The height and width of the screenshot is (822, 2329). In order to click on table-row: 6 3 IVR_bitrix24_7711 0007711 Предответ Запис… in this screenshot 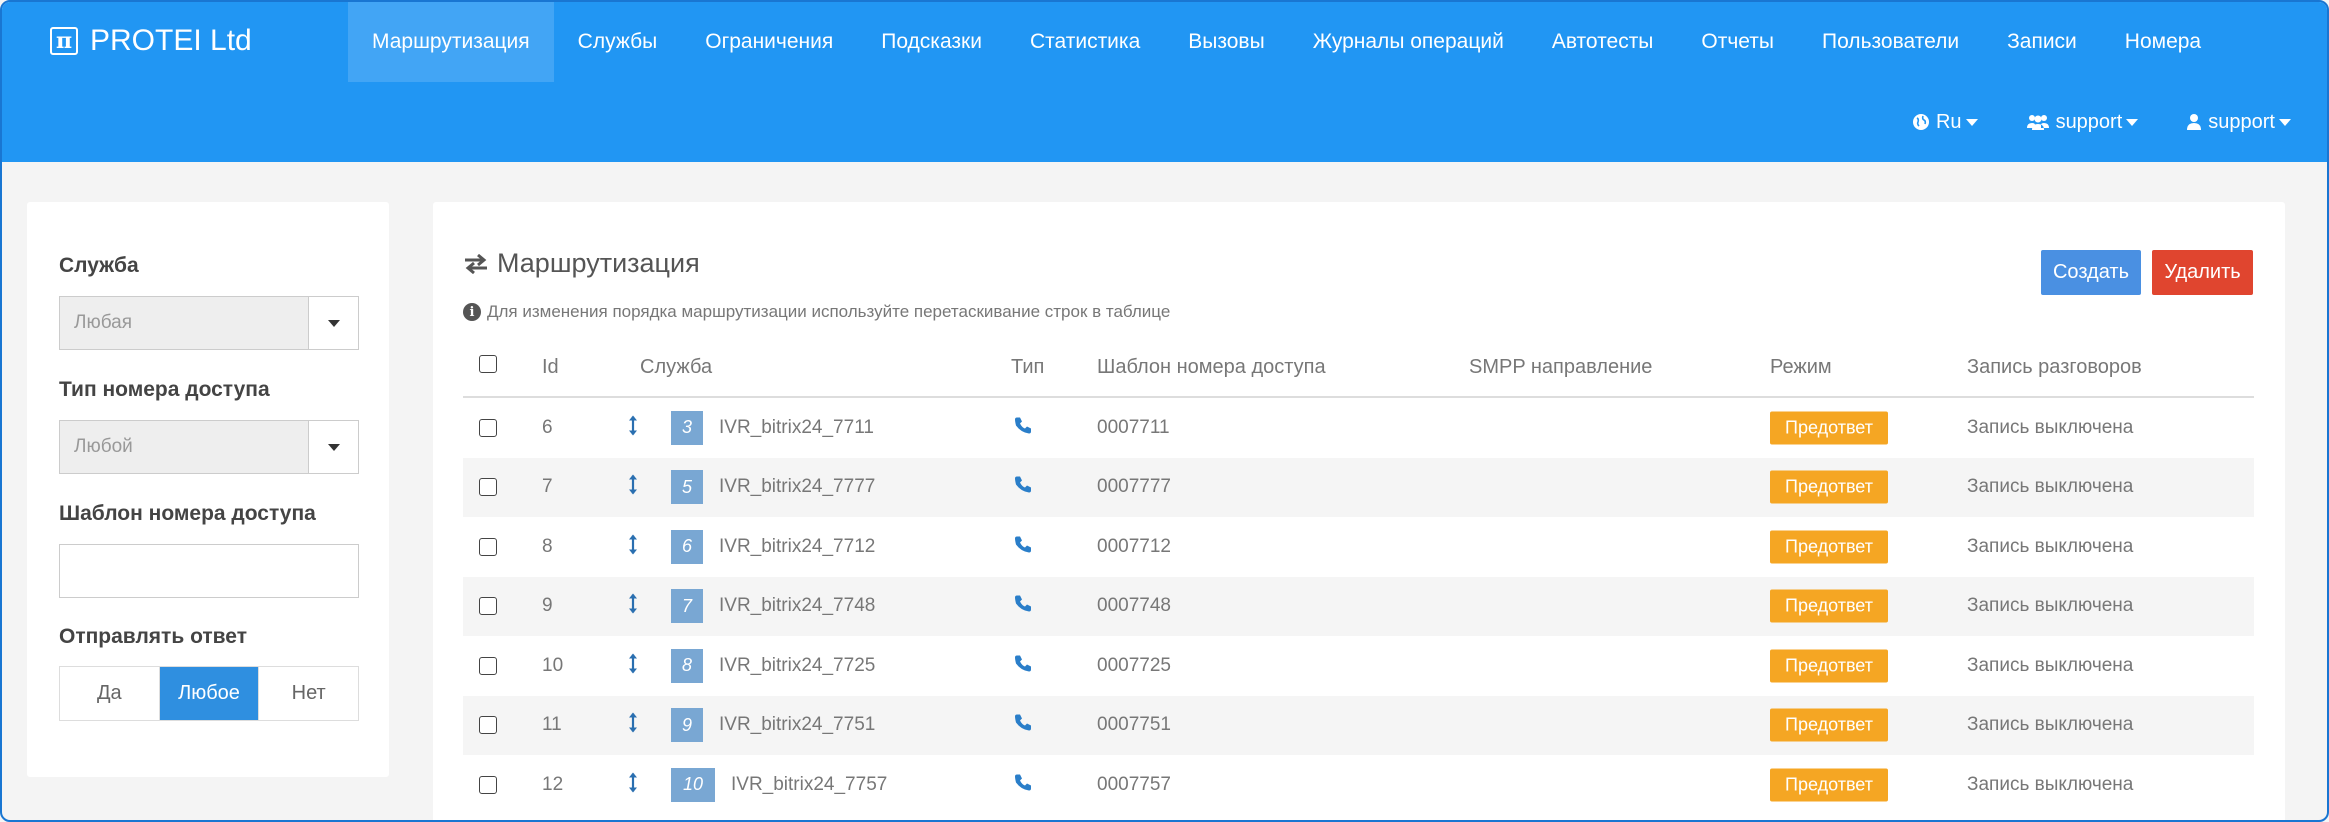, I will do `click(1358, 428)`.